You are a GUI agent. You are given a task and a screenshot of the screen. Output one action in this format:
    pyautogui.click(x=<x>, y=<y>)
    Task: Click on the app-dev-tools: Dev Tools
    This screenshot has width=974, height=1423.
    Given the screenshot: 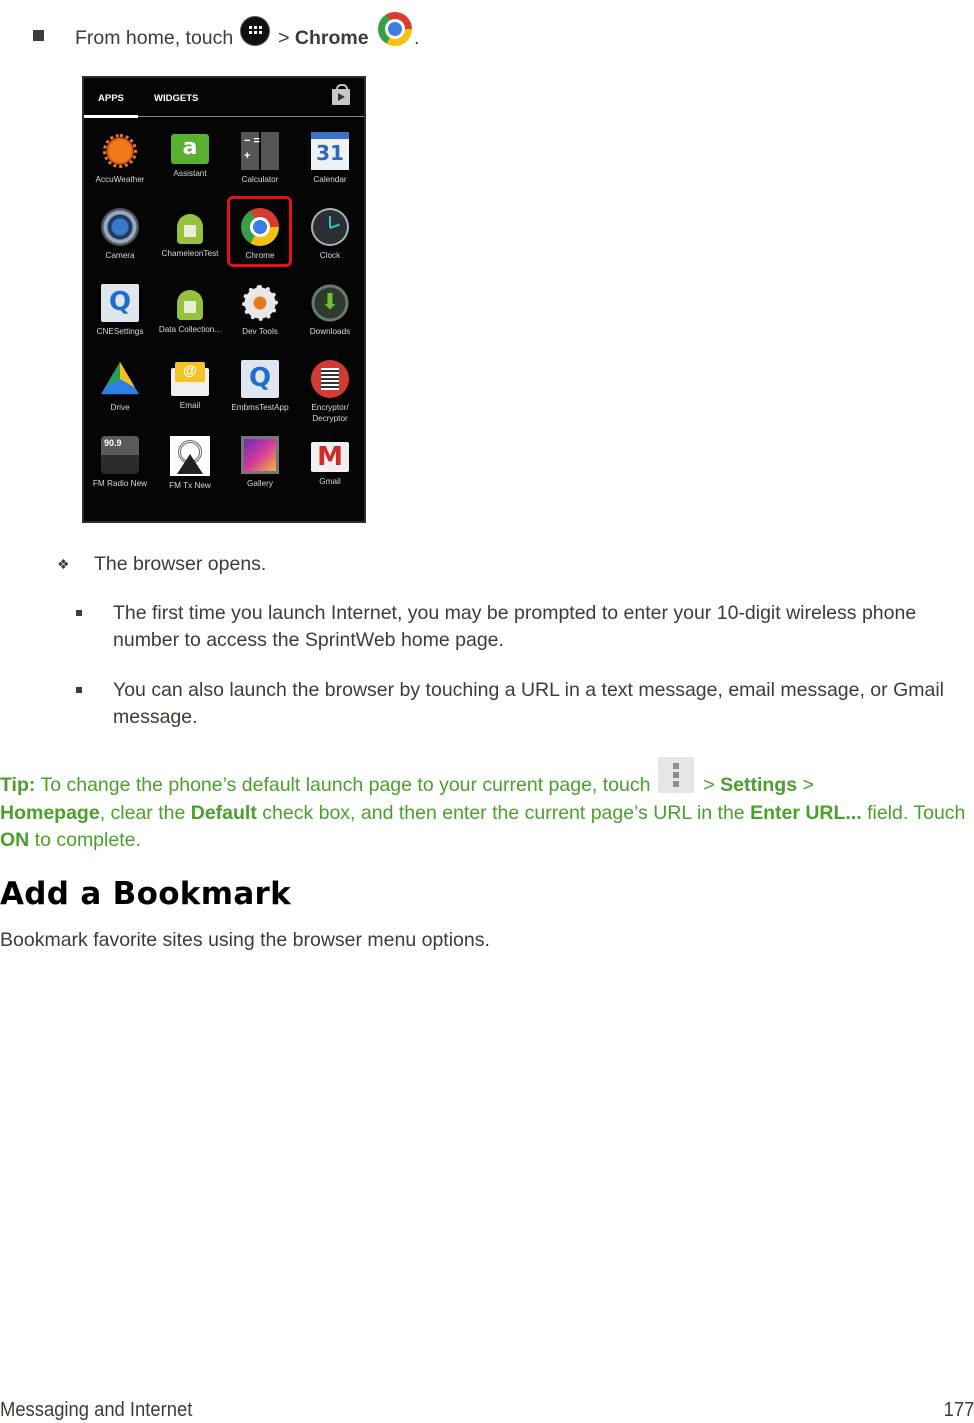 What is the action you would take?
    pyautogui.click(x=260, y=311)
    